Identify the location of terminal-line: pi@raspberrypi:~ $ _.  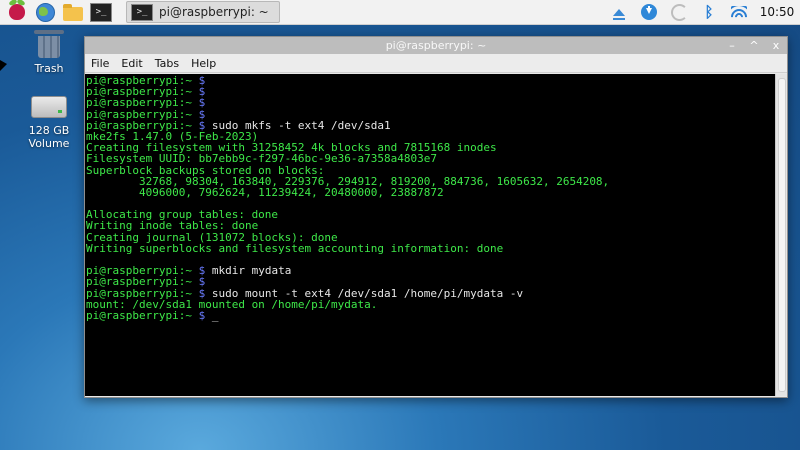
(430, 315).